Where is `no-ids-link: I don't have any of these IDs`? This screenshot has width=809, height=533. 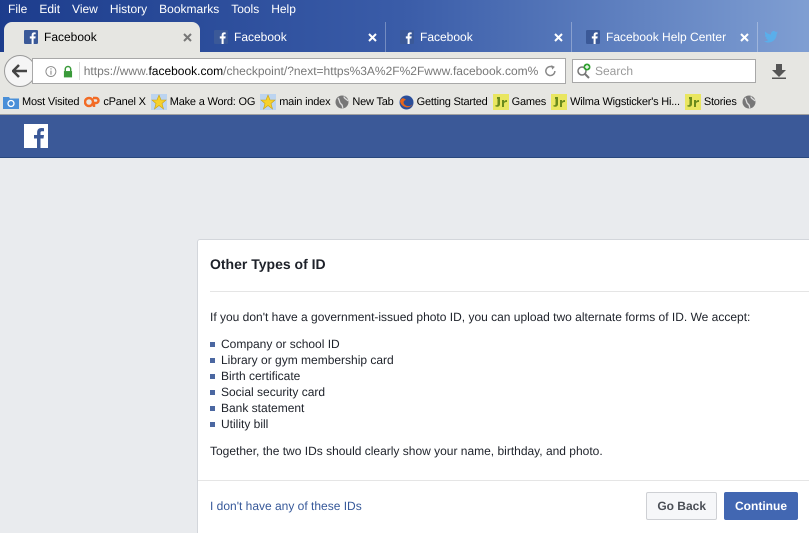
no-ids-link: I don't have any of these IDs is located at coordinates (286, 506).